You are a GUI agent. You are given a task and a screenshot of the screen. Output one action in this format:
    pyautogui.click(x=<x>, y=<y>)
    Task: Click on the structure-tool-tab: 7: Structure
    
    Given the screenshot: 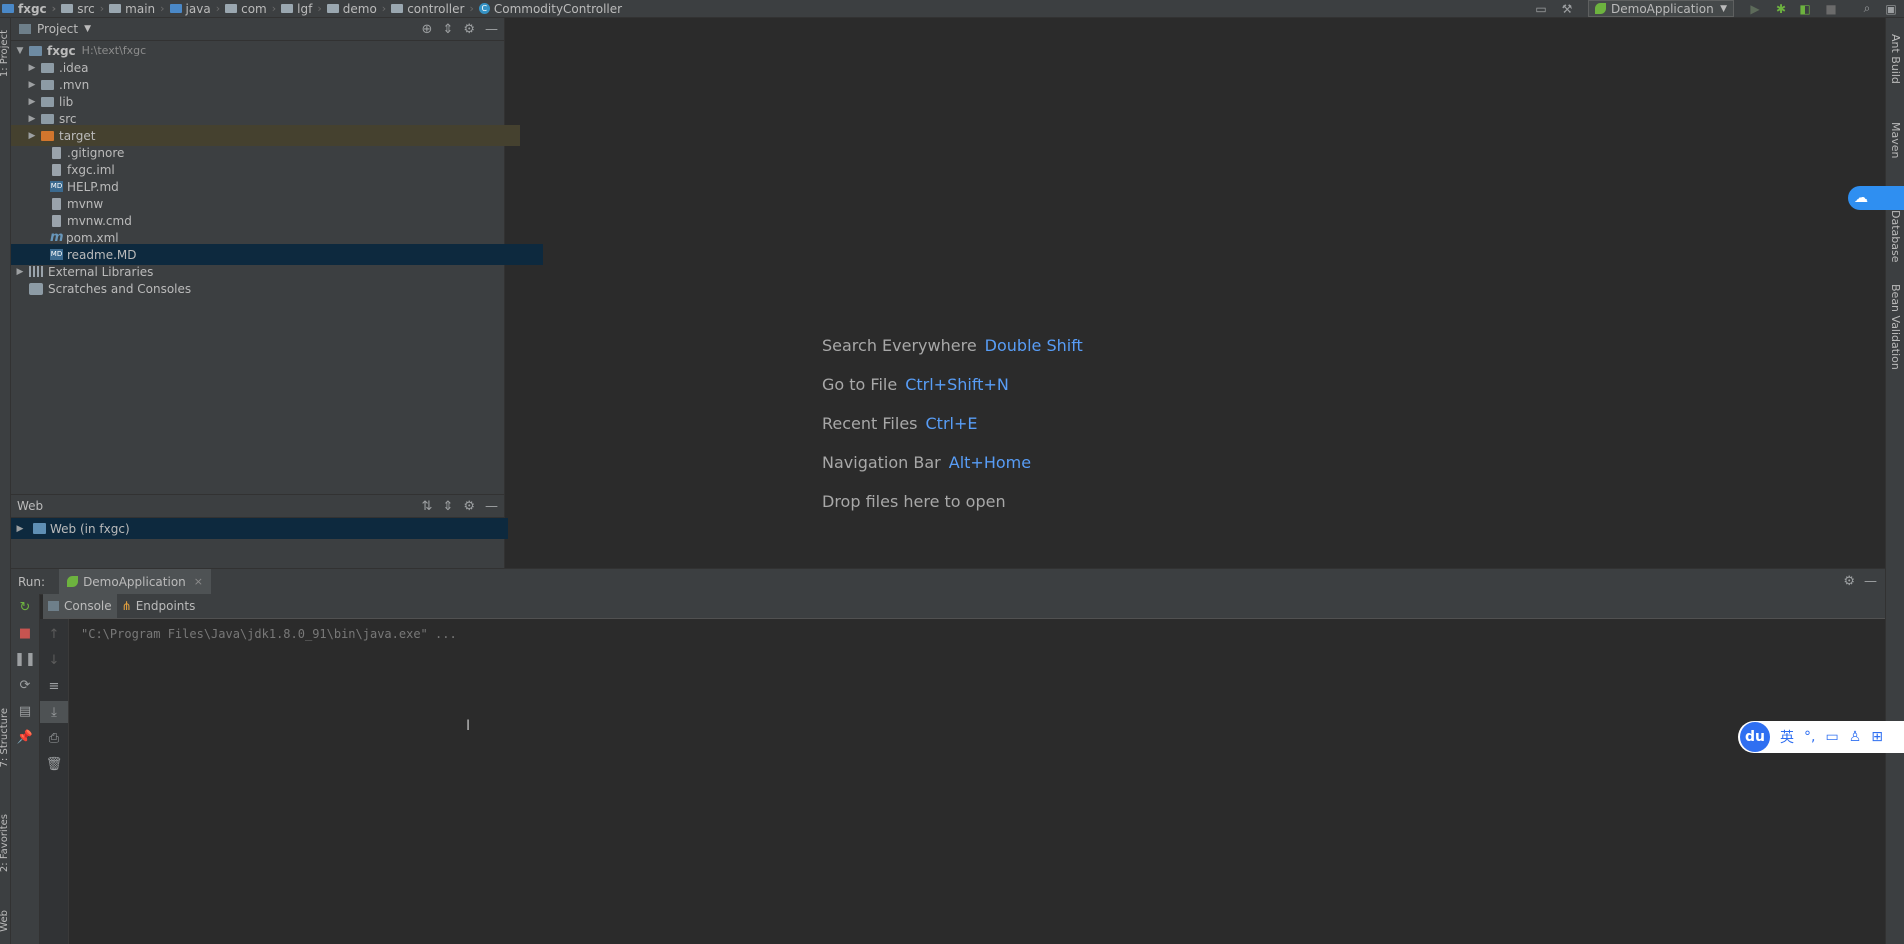 What is the action you would take?
    pyautogui.click(x=5, y=737)
    